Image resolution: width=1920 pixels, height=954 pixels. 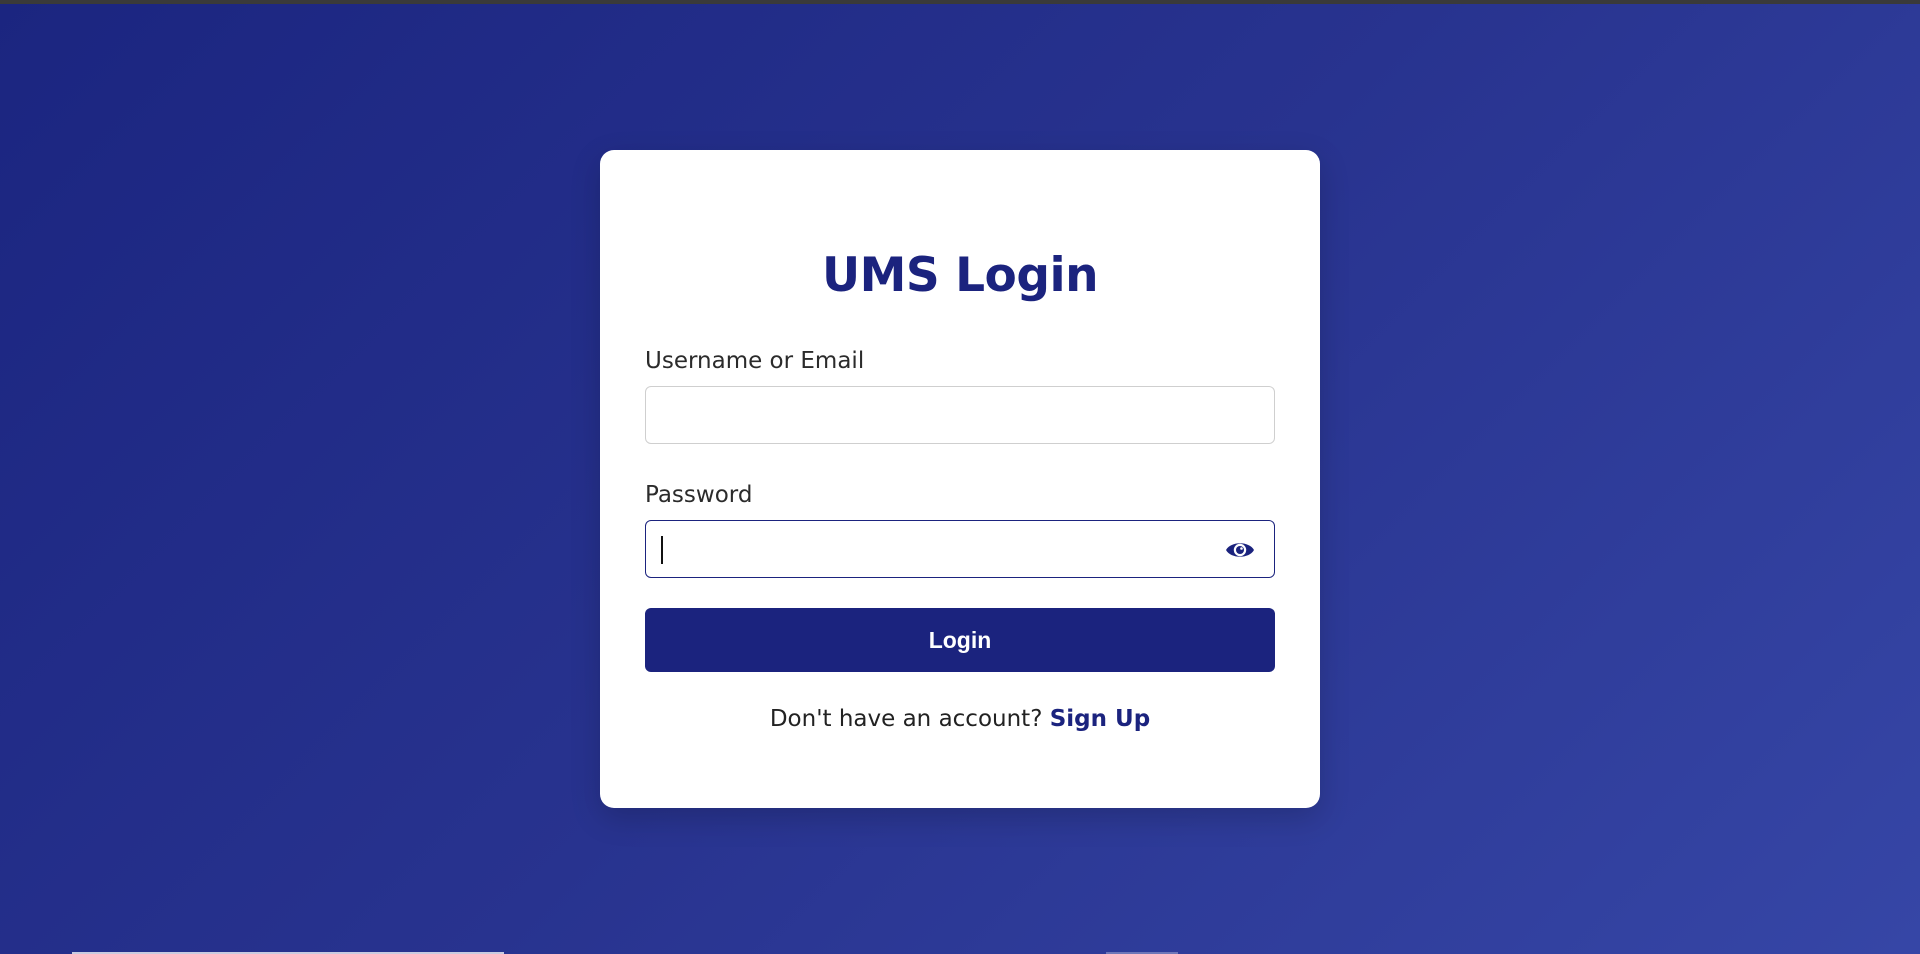 I want to click on window-top-edge, so click(x=960, y=2).